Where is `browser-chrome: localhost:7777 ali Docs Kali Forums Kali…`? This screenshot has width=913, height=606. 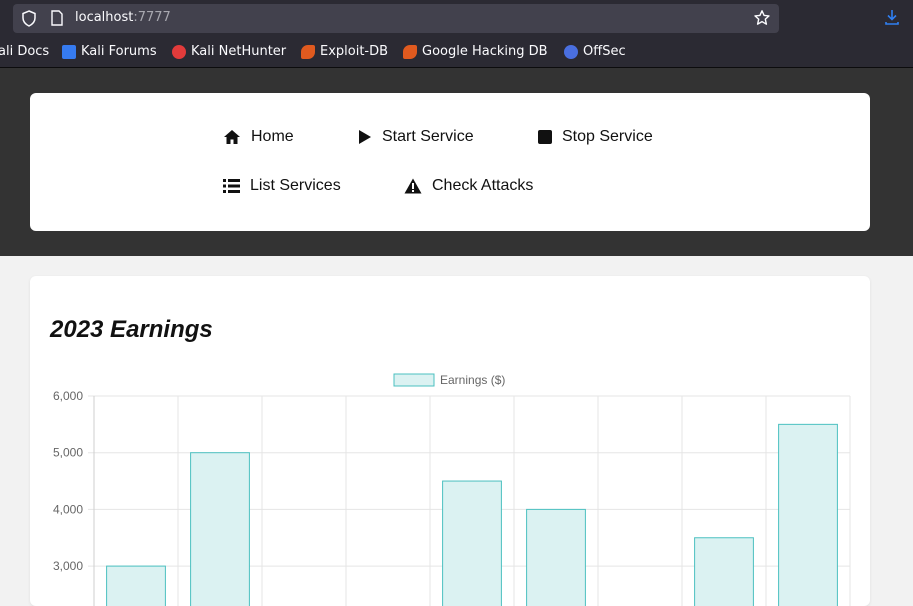 browser-chrome: localhost:7777 ali Docs Kali Forums Kali… is located at coordinates (456, 34).